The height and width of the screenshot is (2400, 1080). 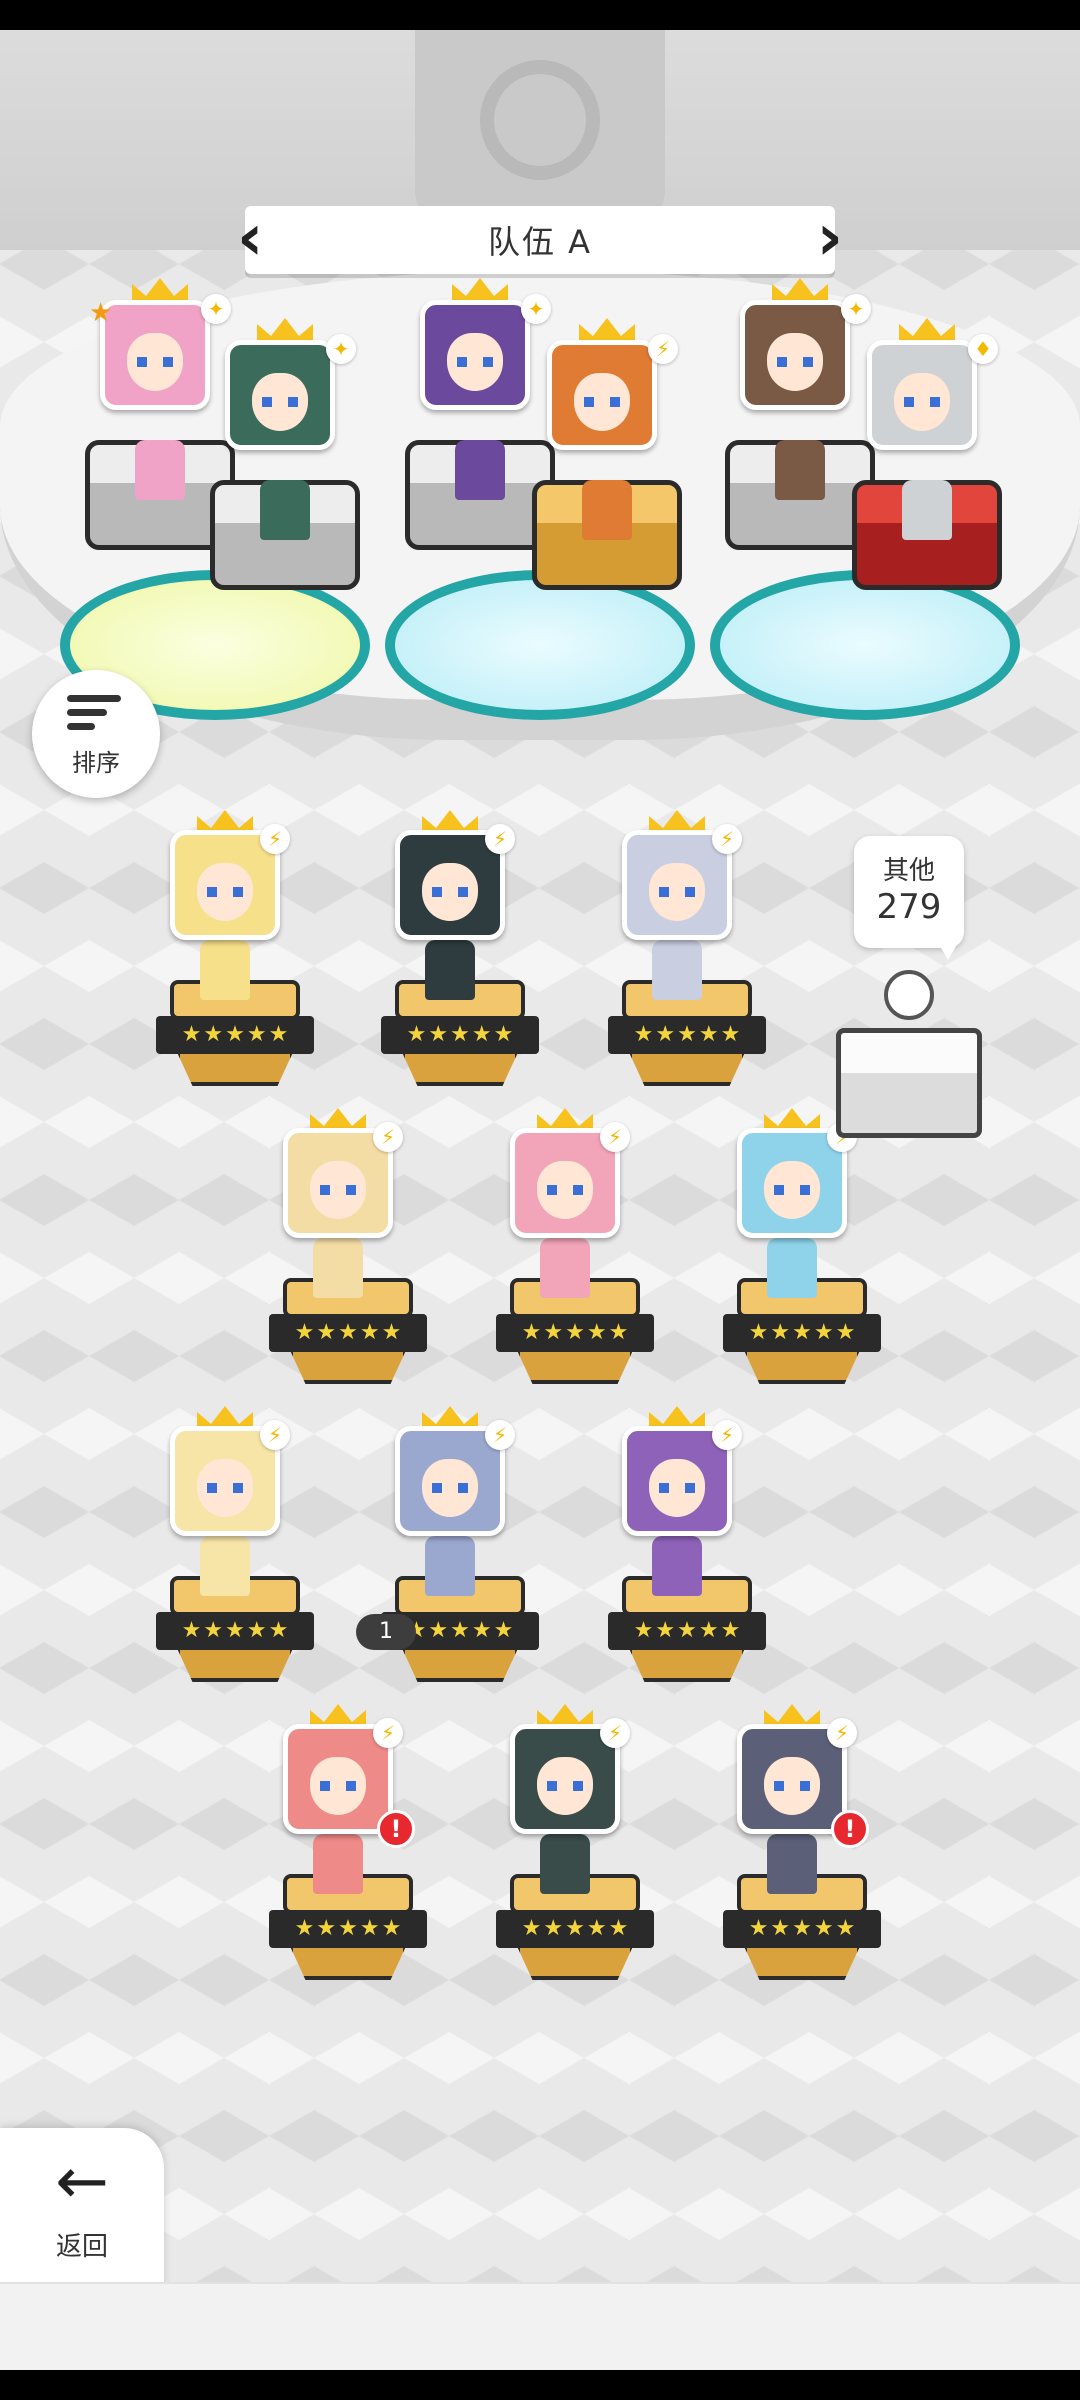 I want to click on back-button: ← 返回, so click(x=82, y=2210).